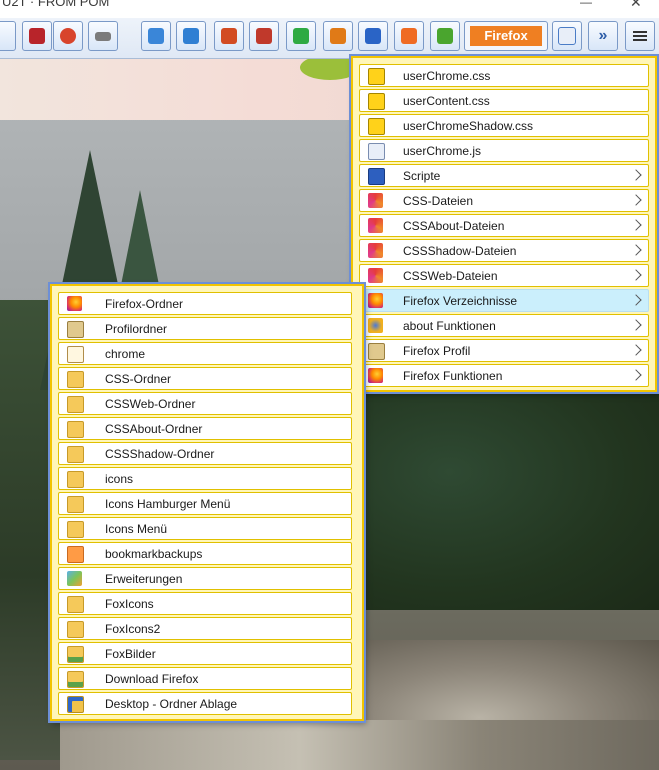 The image size is (659, 770). I want to click on menu-item-label: FoxIcons2, so click(133, 629).